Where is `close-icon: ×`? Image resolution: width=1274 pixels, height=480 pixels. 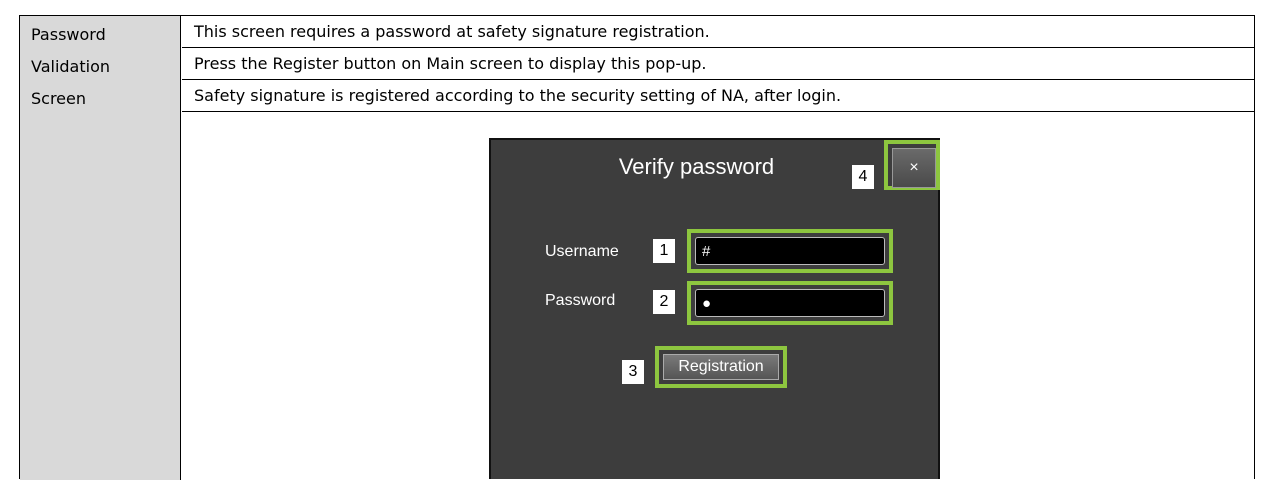
close-icon: × is located at coordinates (914, 167).